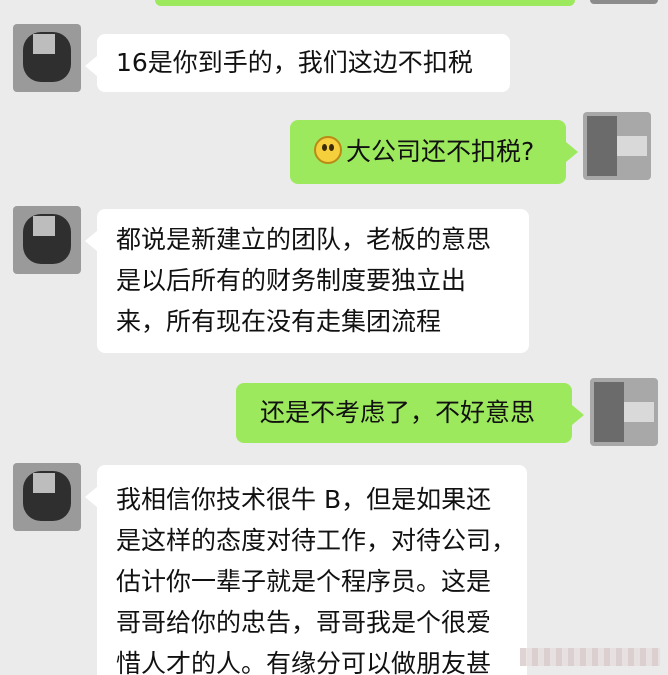 The width and height of the screenshot is (668, 675). What do you see at coordinates (291, 280) in the screenshot?
I see `message-text-line: 是以后所有的财务制度要独立出` at bounding box center [291, 280].